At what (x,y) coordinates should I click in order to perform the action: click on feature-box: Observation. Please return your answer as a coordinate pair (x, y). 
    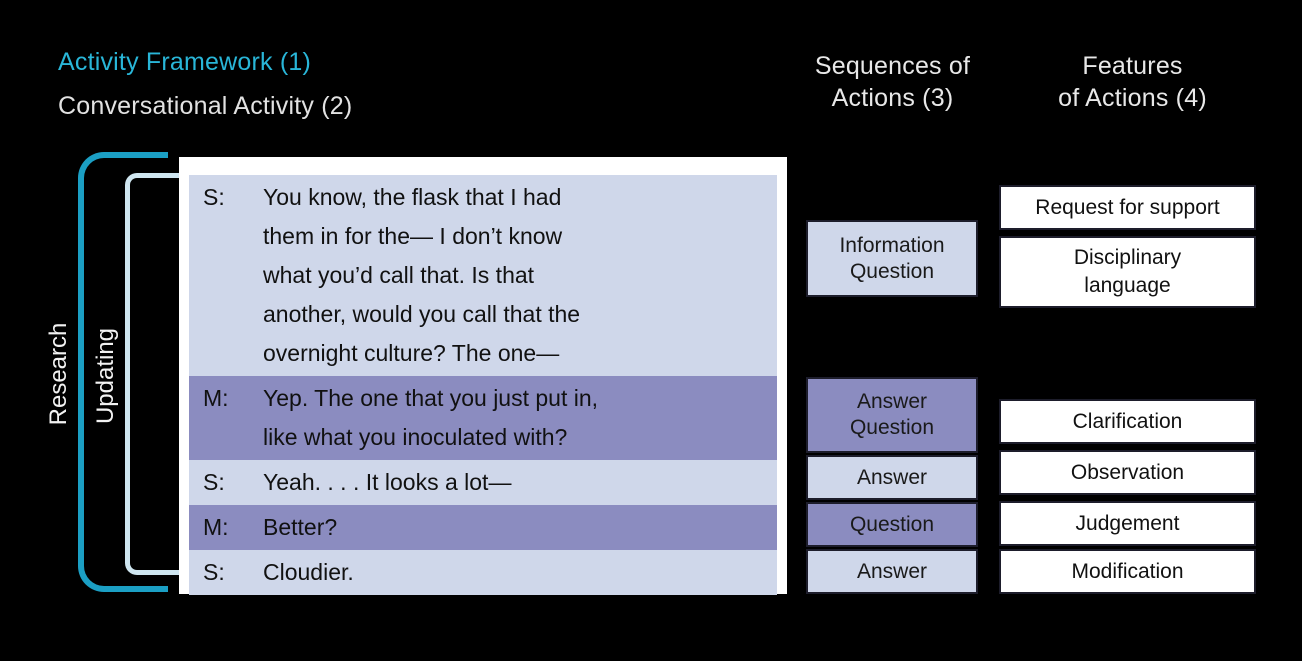
    Looking at the image, I should click on (1127, 472).